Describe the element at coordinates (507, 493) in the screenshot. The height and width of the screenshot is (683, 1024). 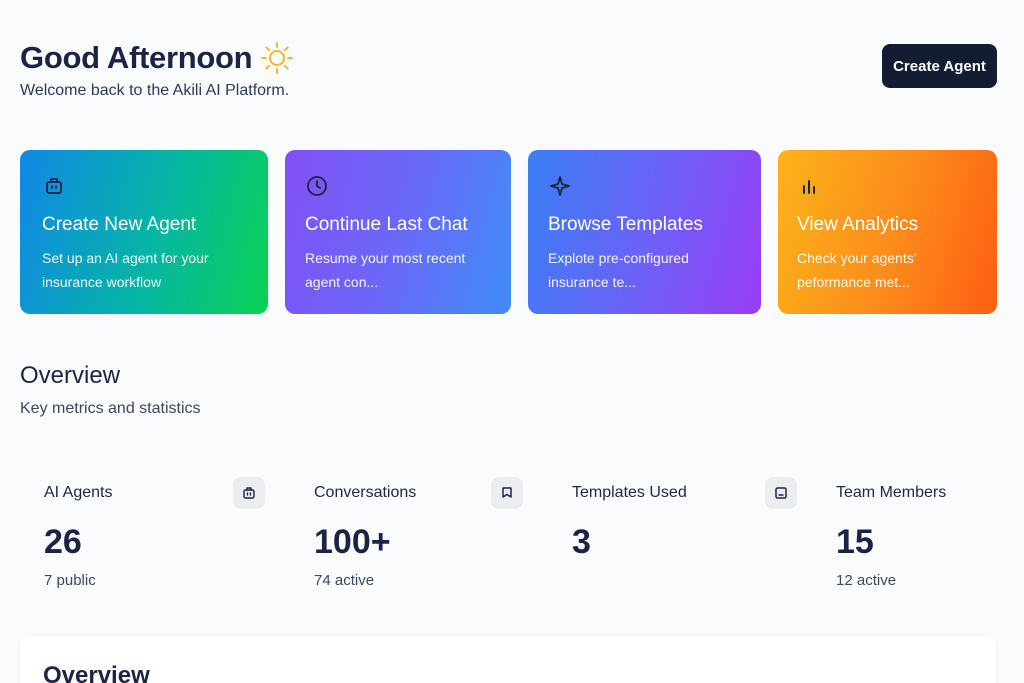
I see `chat-bubble-icon` at that location.